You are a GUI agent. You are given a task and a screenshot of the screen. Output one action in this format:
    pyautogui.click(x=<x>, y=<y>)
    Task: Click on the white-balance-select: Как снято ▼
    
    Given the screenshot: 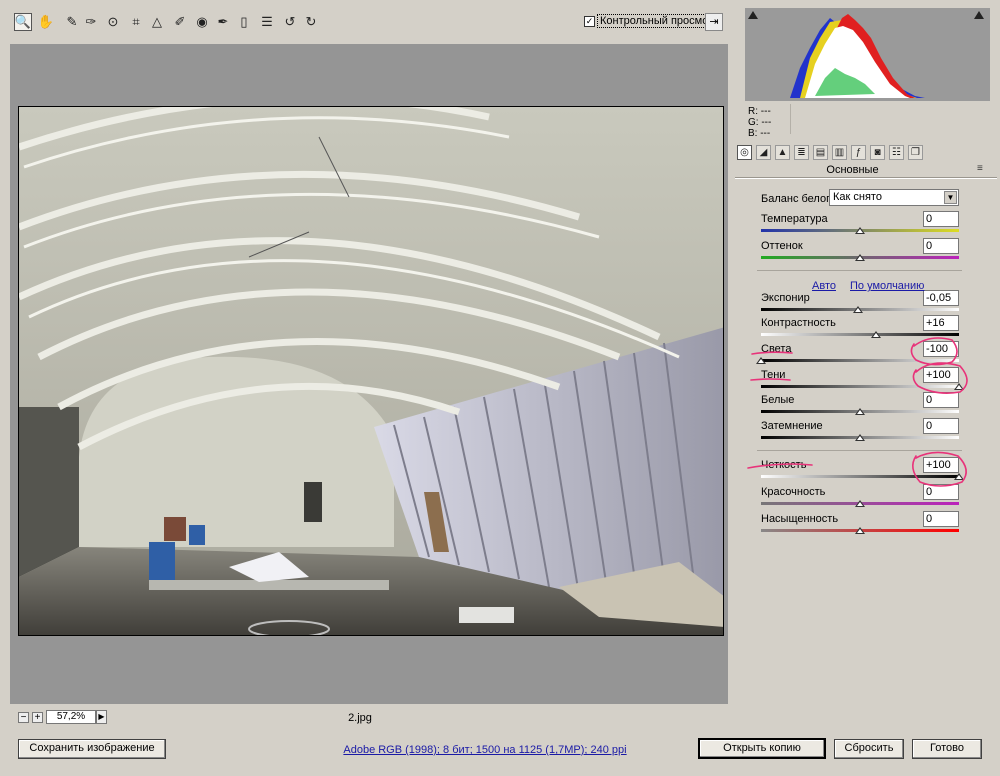 What is the action you would take?
    pyautogui.click(x=894, y=197)
    